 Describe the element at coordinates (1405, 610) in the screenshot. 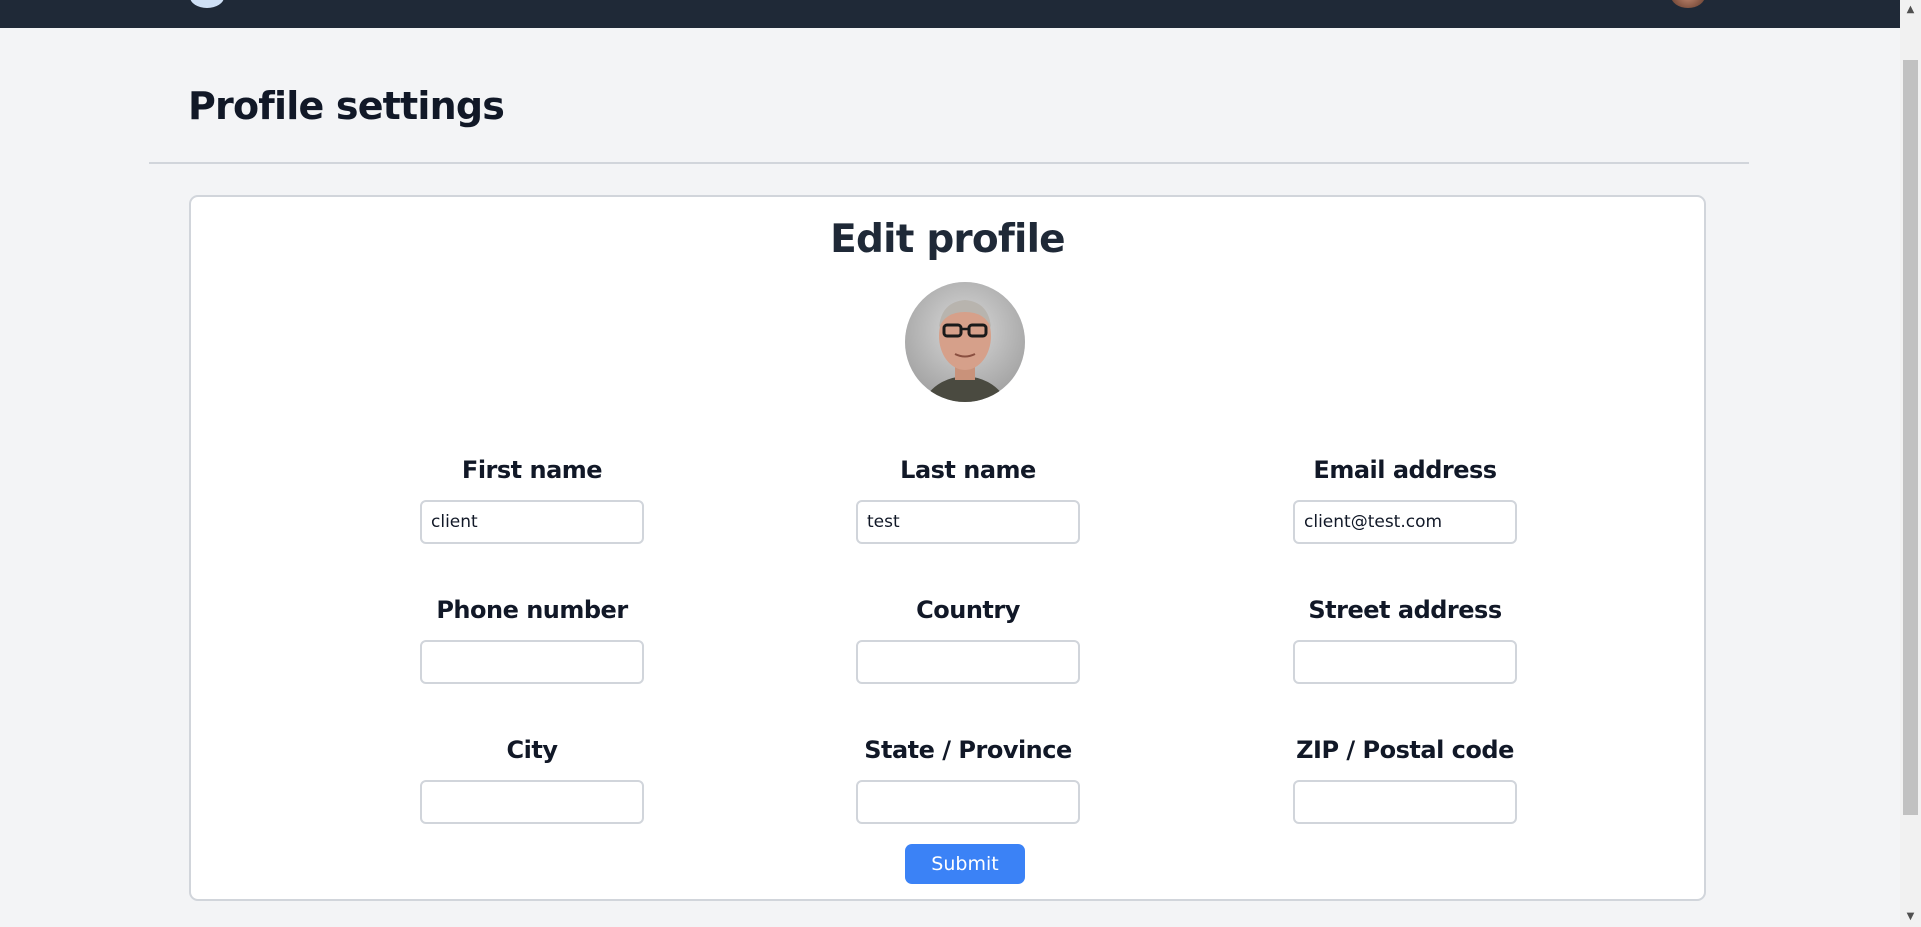

I see `street-address-label: Street address` at that location.